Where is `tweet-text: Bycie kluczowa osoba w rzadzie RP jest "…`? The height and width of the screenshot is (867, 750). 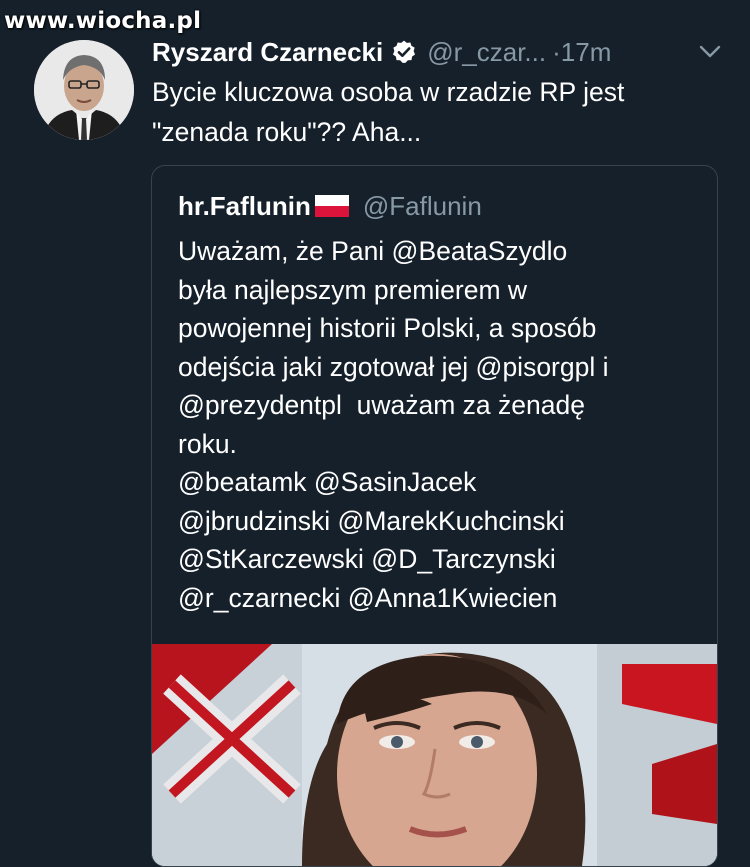
tweet-text: Bycie kluczowa osoba w rzadzie RP jest "… is located at coordinates (442, 112).